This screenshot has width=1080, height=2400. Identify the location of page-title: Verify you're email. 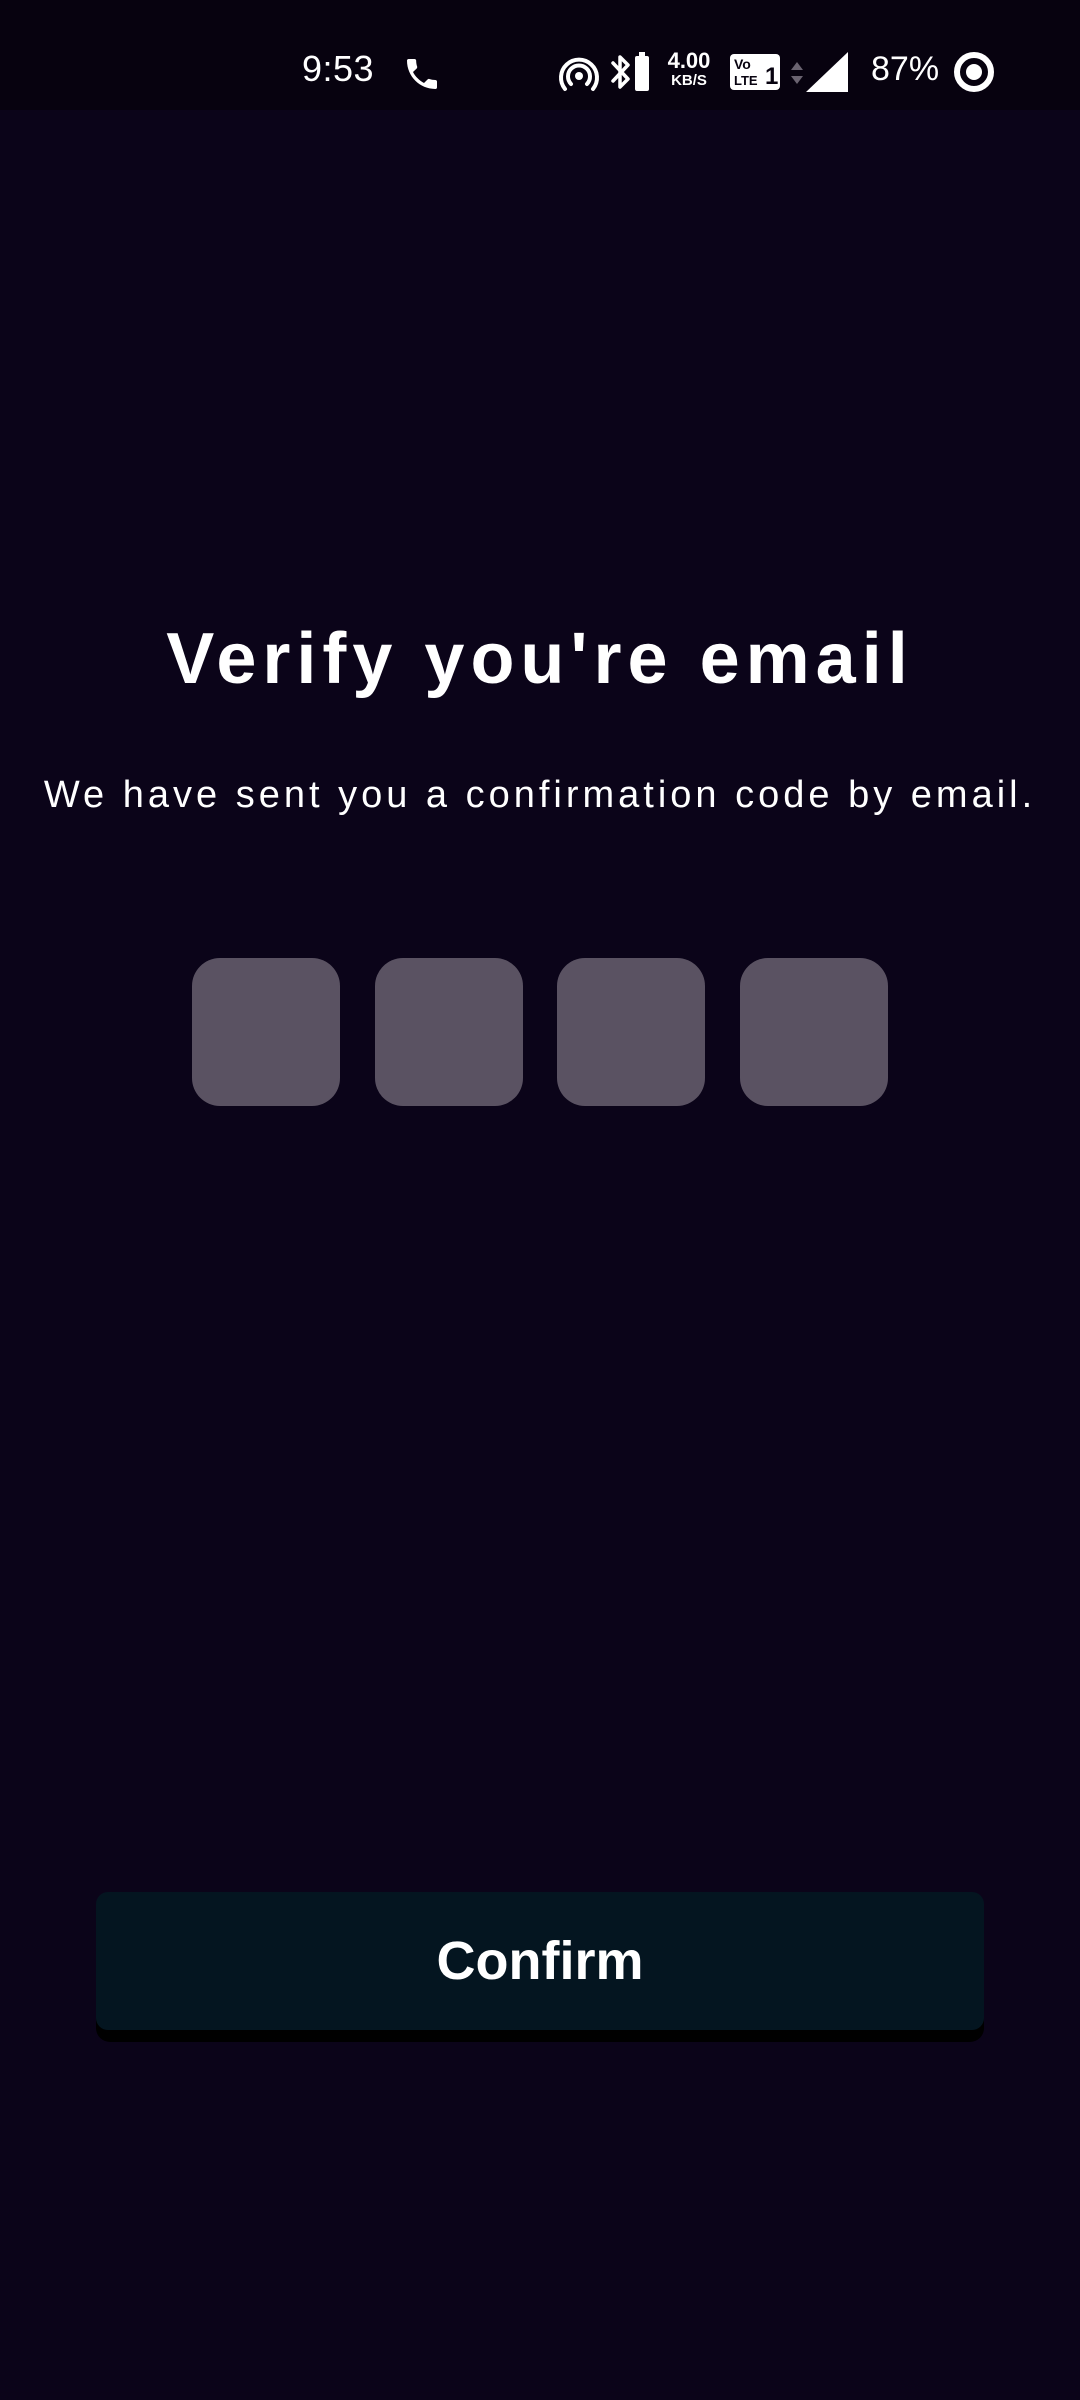
(540, 659).